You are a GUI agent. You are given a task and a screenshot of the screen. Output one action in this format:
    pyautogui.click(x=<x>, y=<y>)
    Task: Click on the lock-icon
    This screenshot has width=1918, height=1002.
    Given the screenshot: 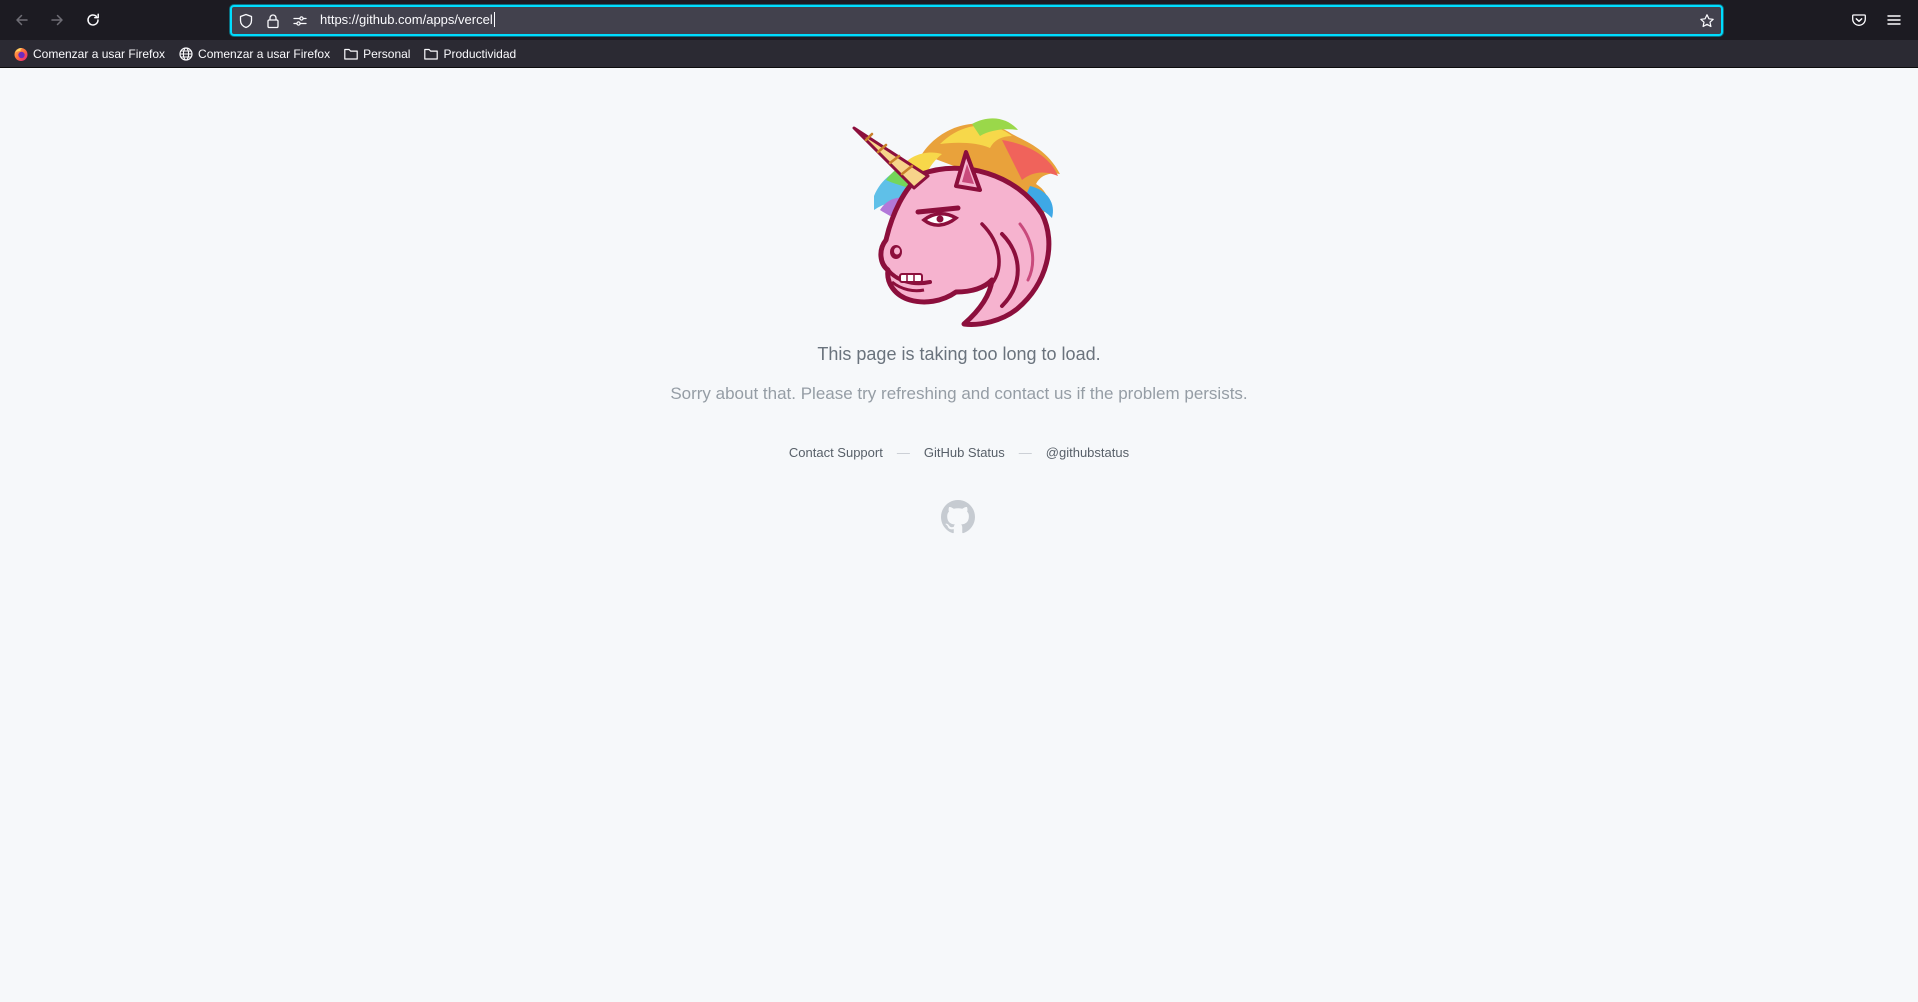 What is the action you would take?
    pyautogui.click(x=273, y=21)
    